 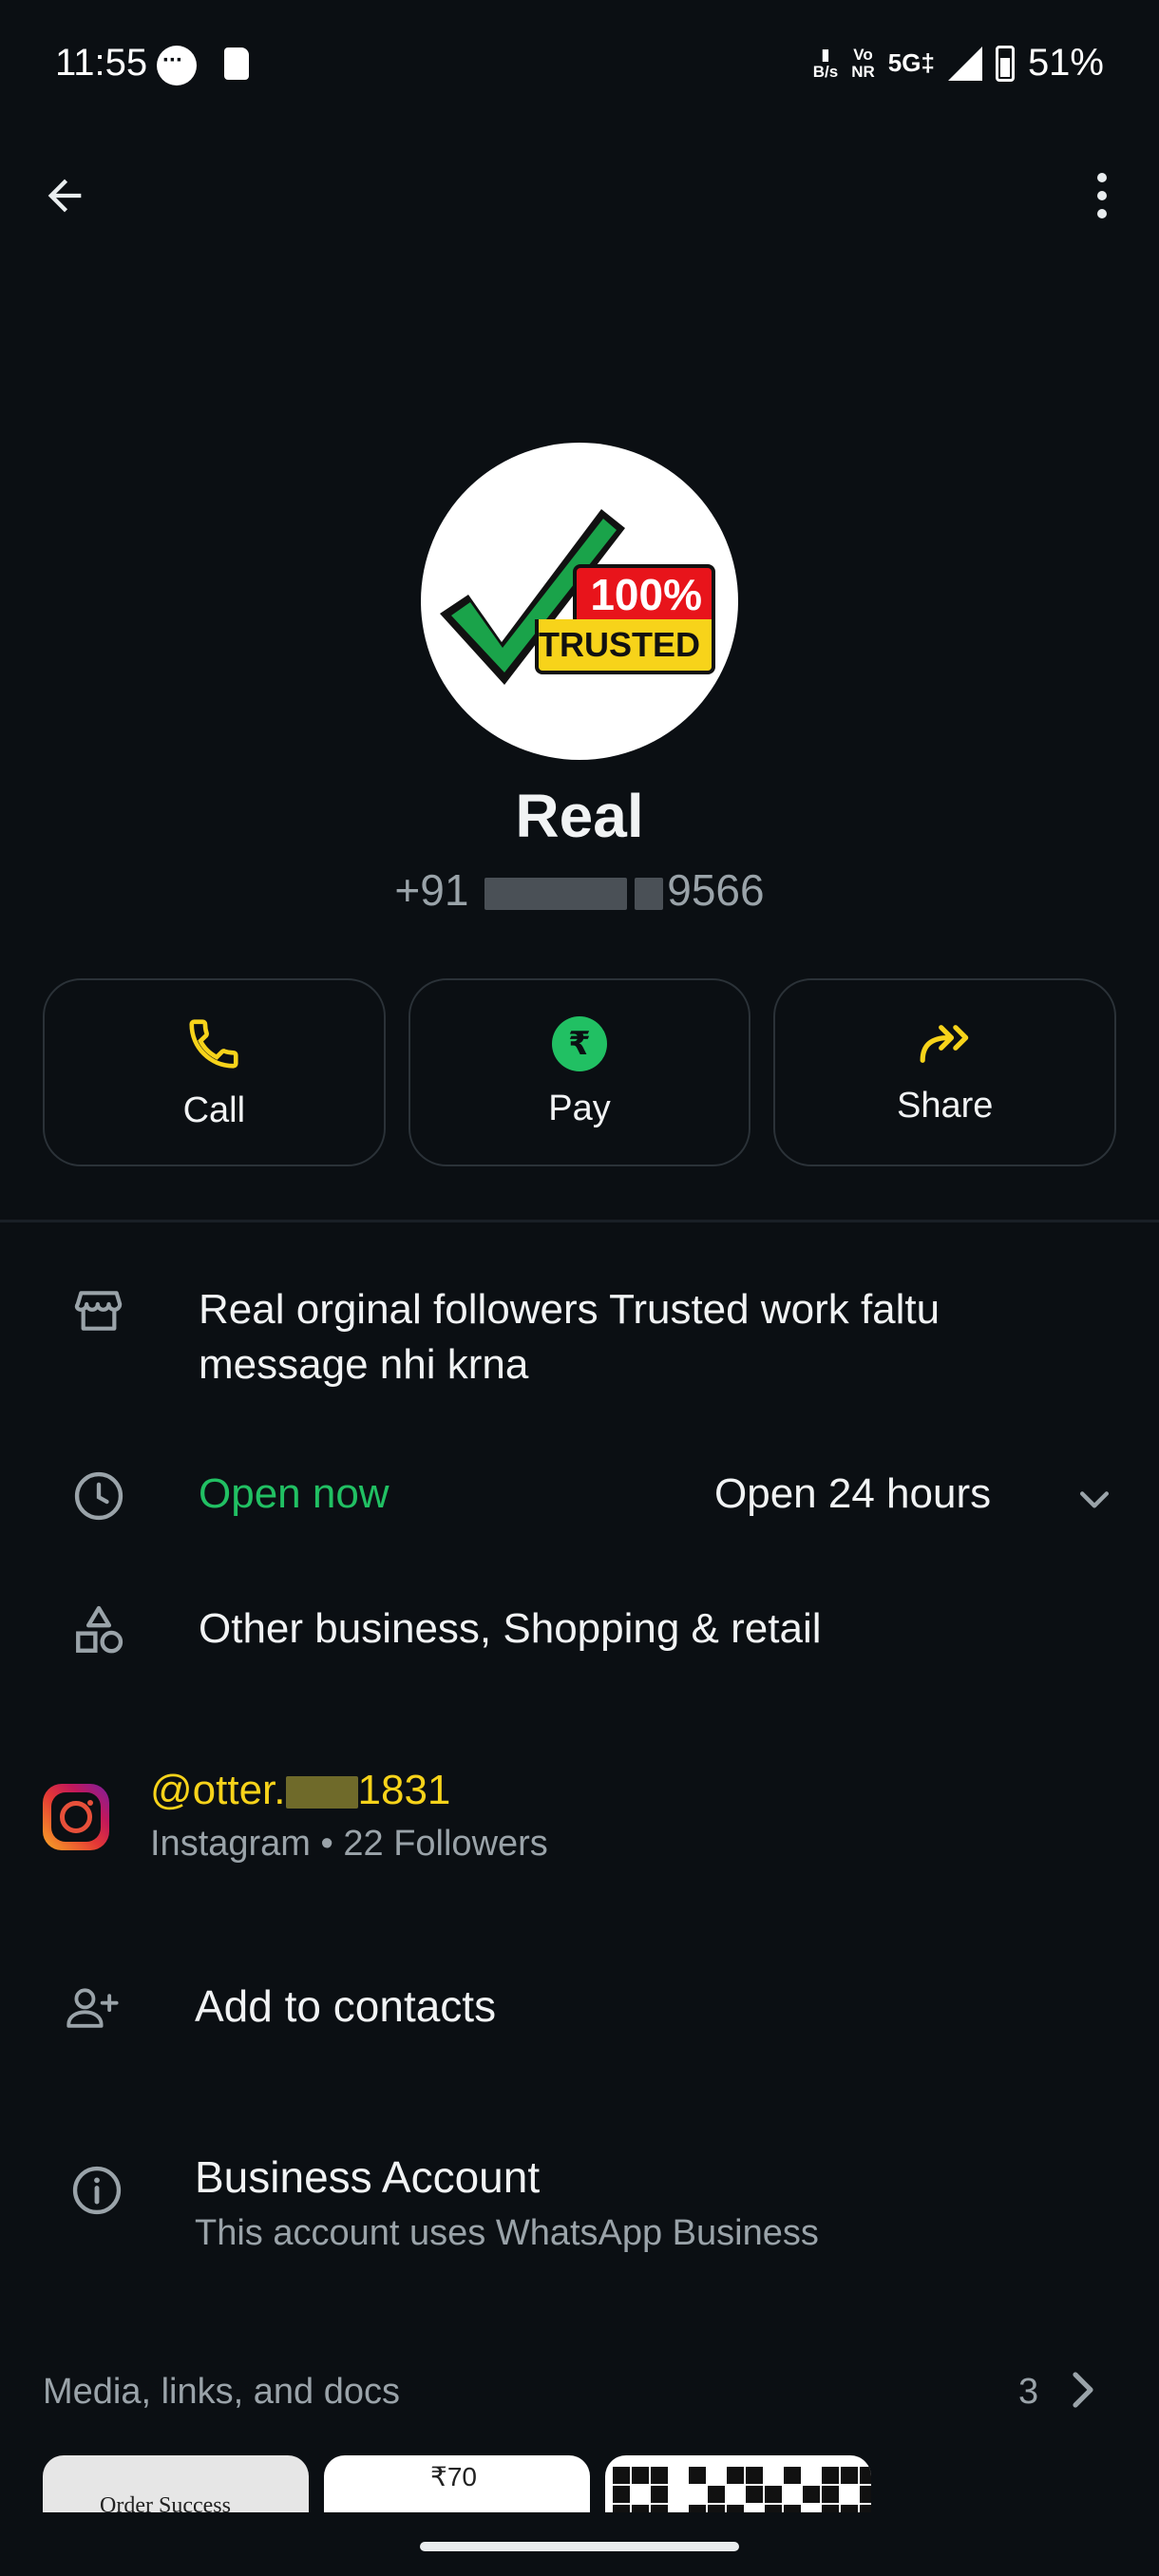 What do you see at coordinates (96, 2190) in the screenshot?
I see `info-icon` at bounding box center [96, 2190].